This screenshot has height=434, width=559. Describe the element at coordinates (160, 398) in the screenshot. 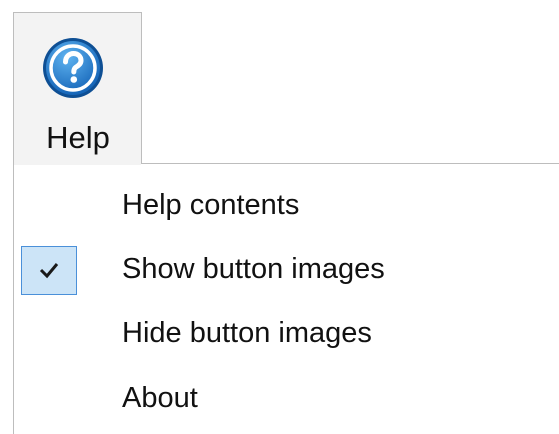

I see `menu-item-label: About` at that location.